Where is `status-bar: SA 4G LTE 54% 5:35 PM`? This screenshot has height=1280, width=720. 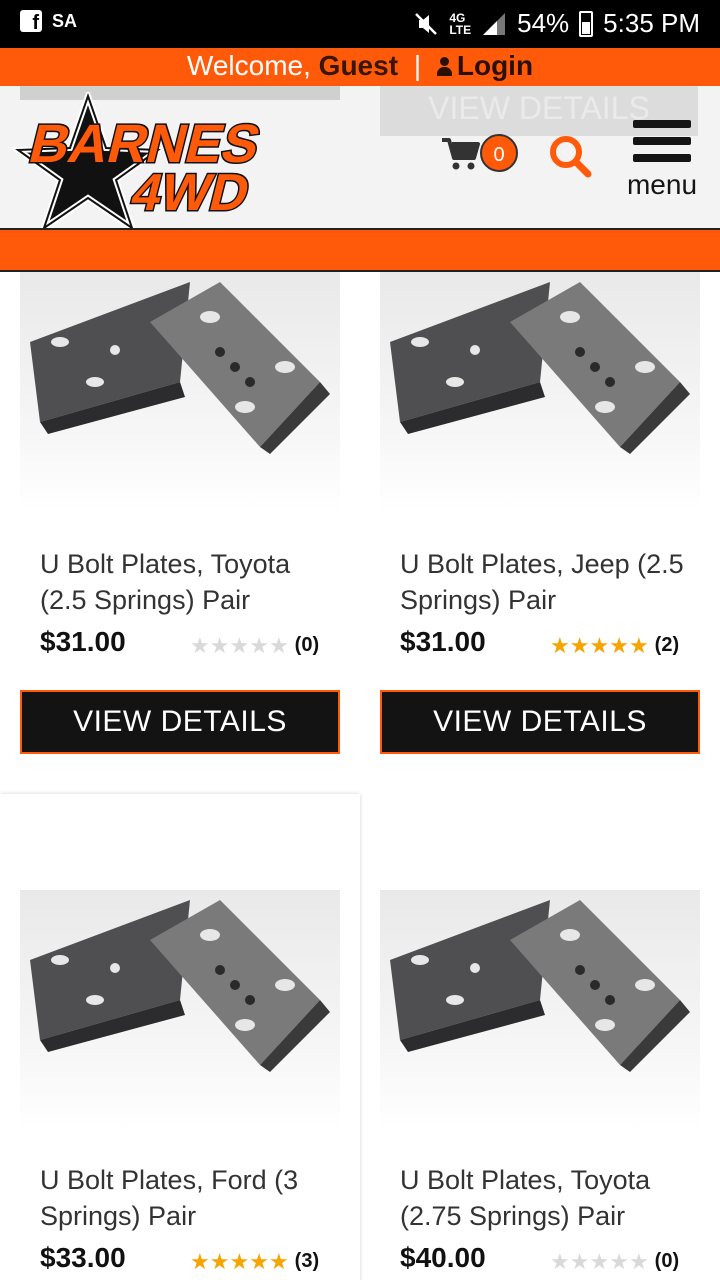
status-bar: SA 4G LTE 54% 5:35 PM is located at coordinates (360, 24).